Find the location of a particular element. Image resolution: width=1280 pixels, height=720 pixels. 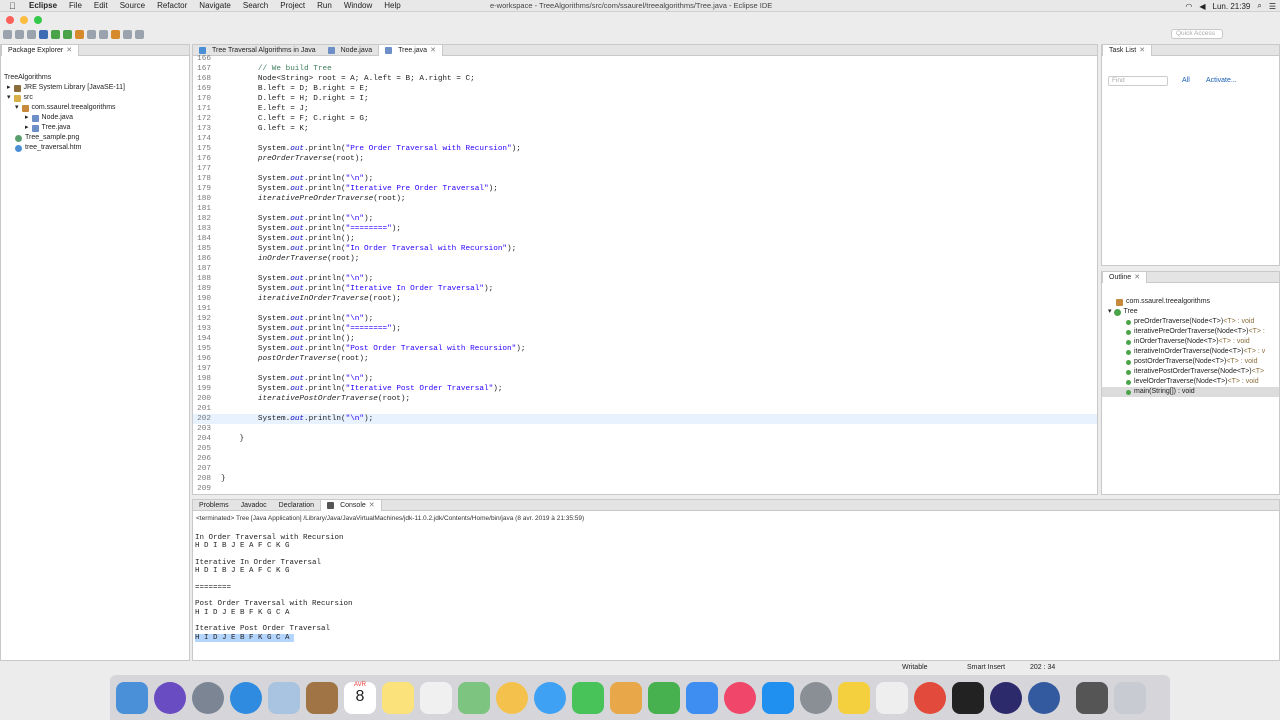

code-line: 187 is located at coordinates (645, 269).